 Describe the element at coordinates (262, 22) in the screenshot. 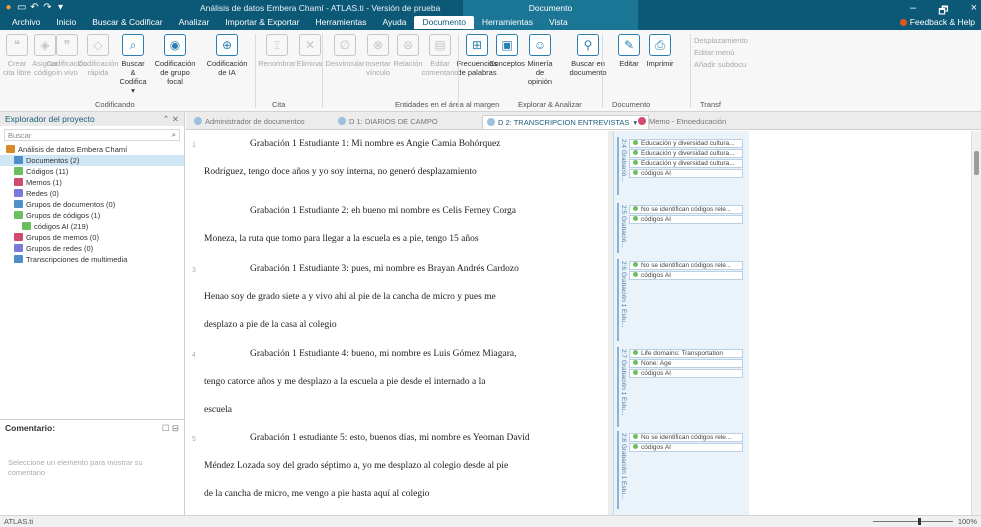

I see `ribbon-tab: Importar & Exportar` at that location.